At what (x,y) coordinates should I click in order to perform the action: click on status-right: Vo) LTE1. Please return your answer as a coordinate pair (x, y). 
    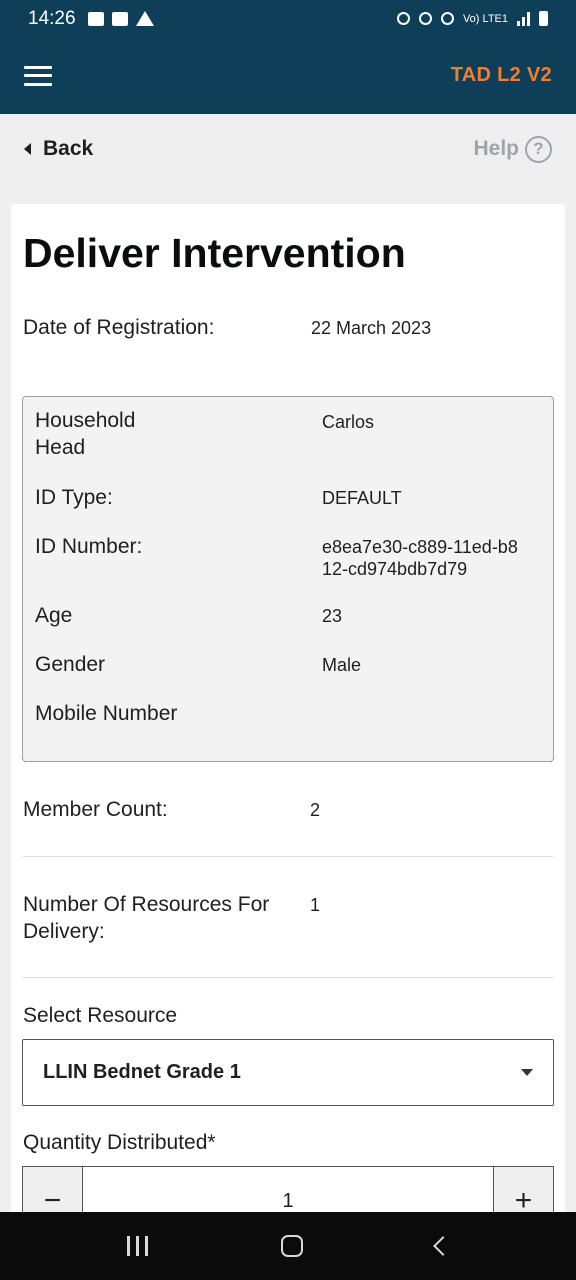
    Looking at the image, I should click on (472, 18).